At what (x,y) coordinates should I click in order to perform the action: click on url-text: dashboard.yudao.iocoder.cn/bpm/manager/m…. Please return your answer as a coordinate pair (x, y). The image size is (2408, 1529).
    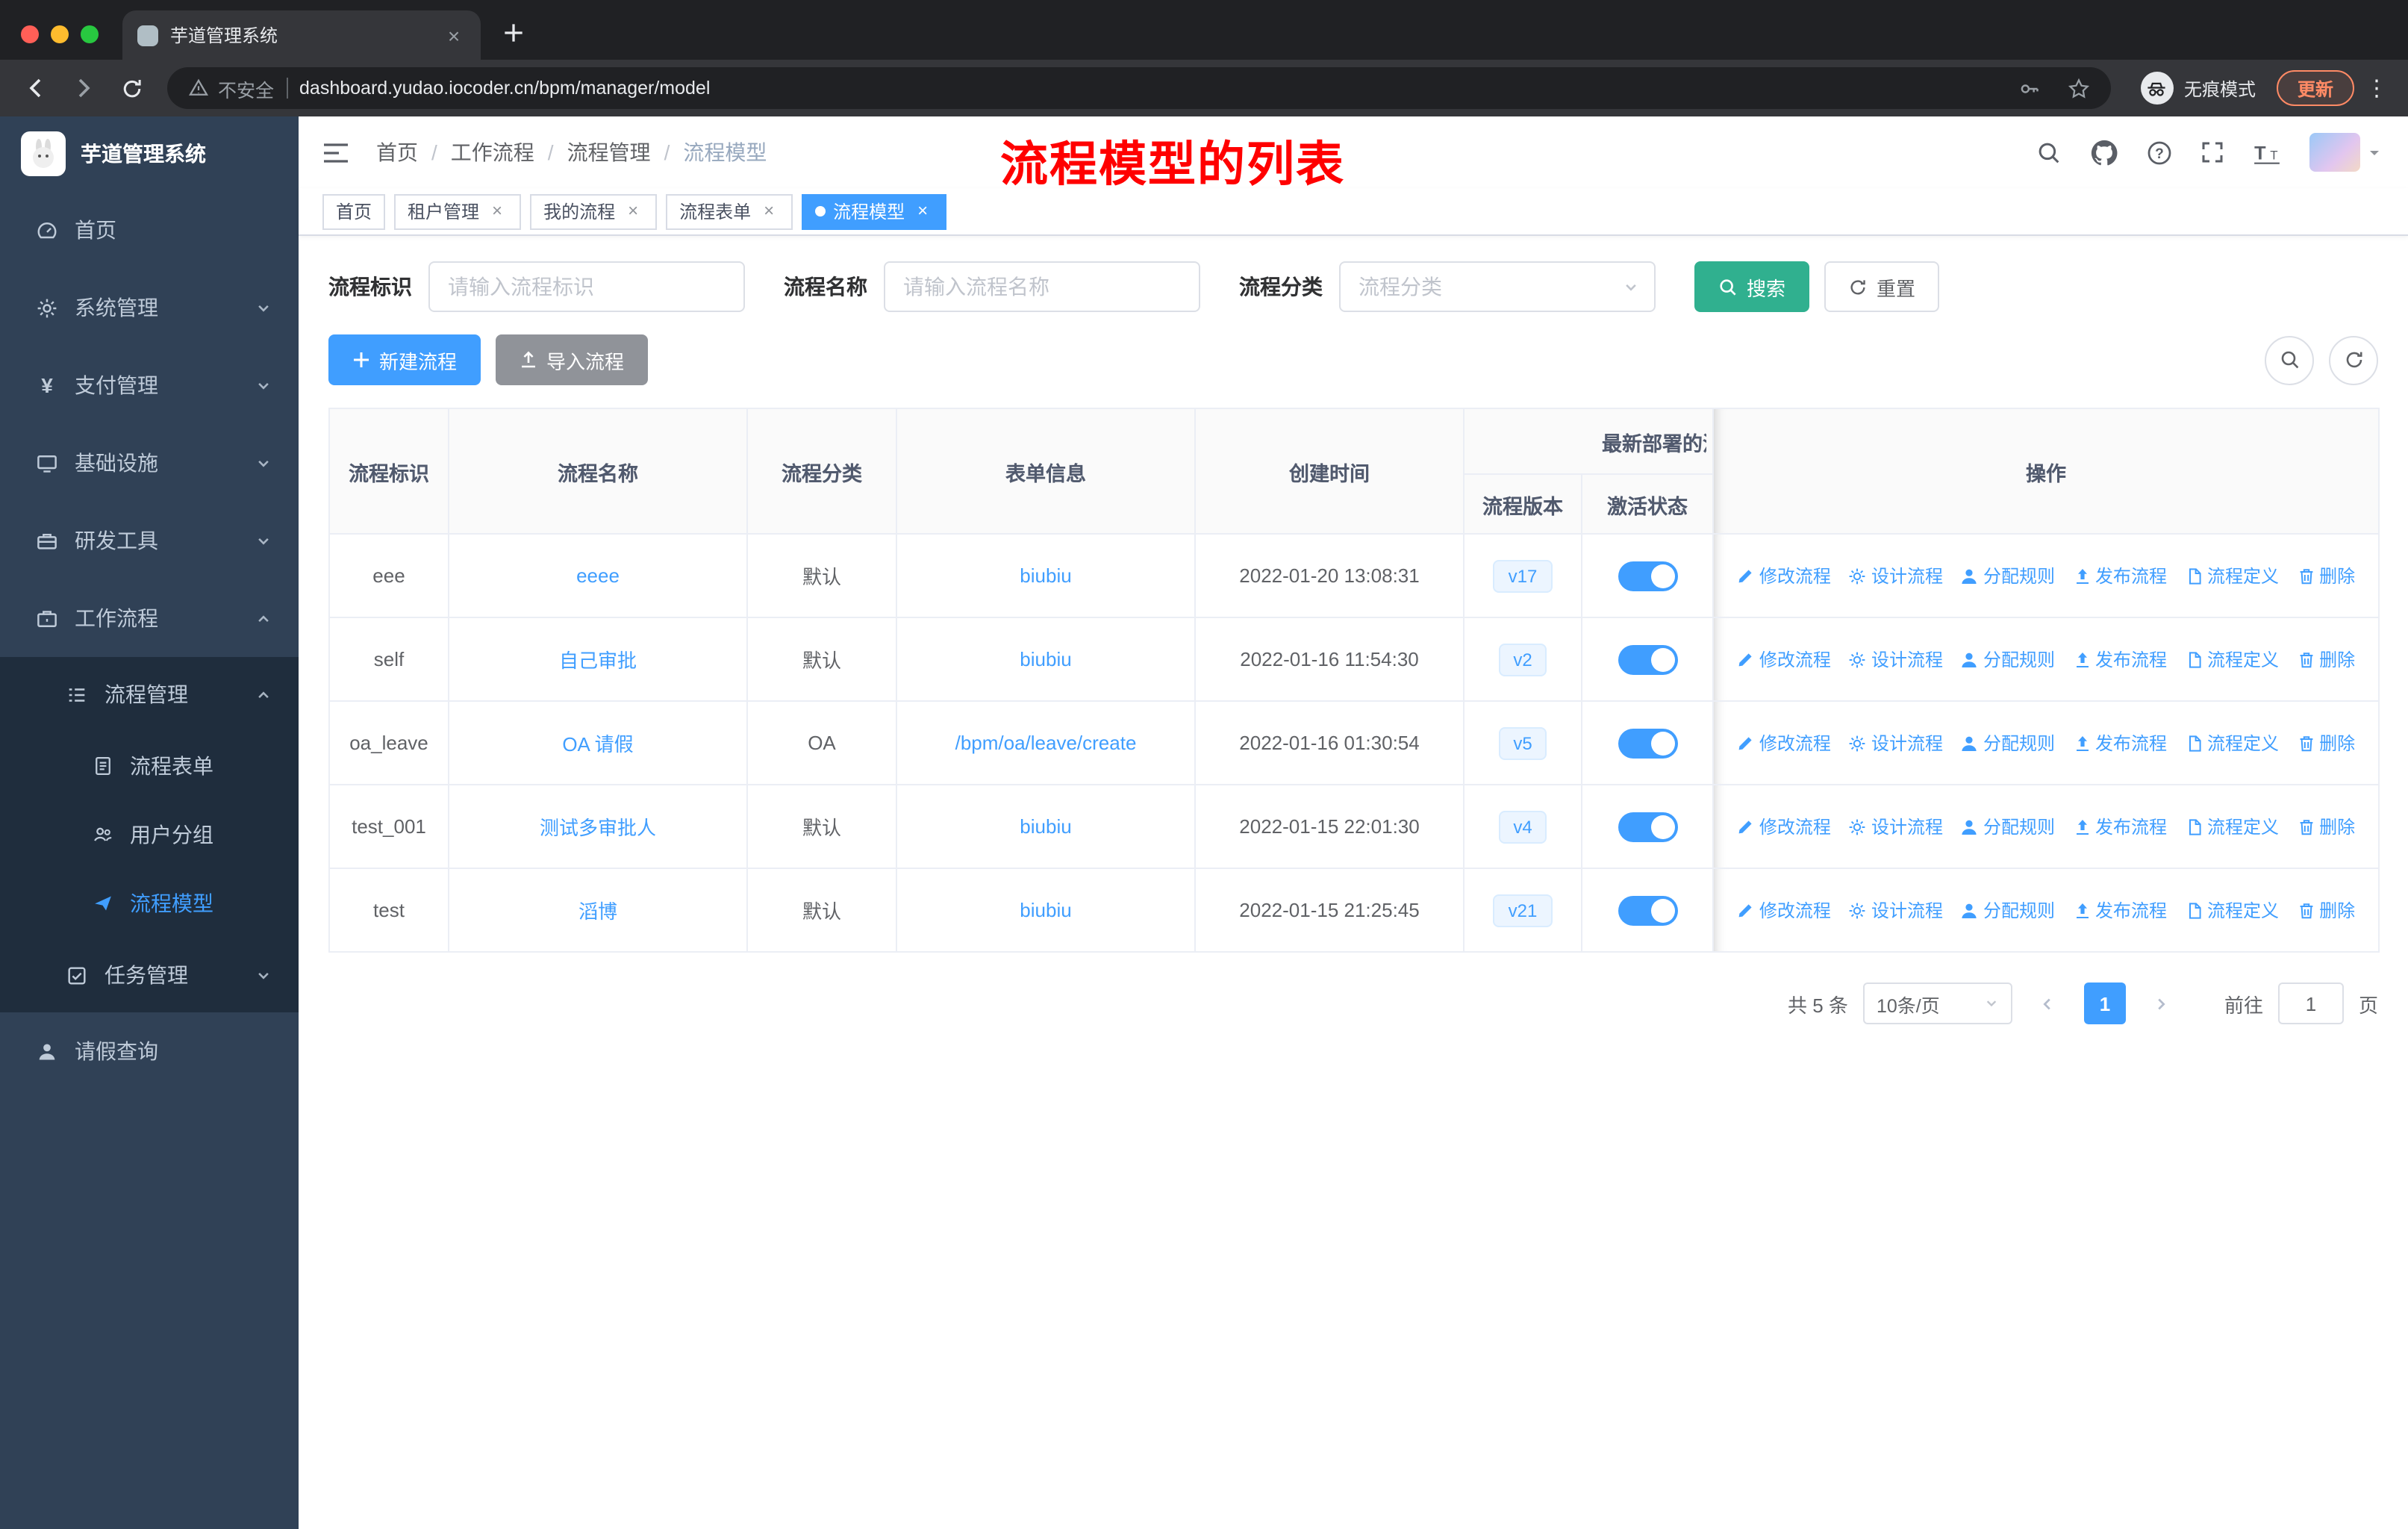
    Looking at the image, I should click on (1145, 88).